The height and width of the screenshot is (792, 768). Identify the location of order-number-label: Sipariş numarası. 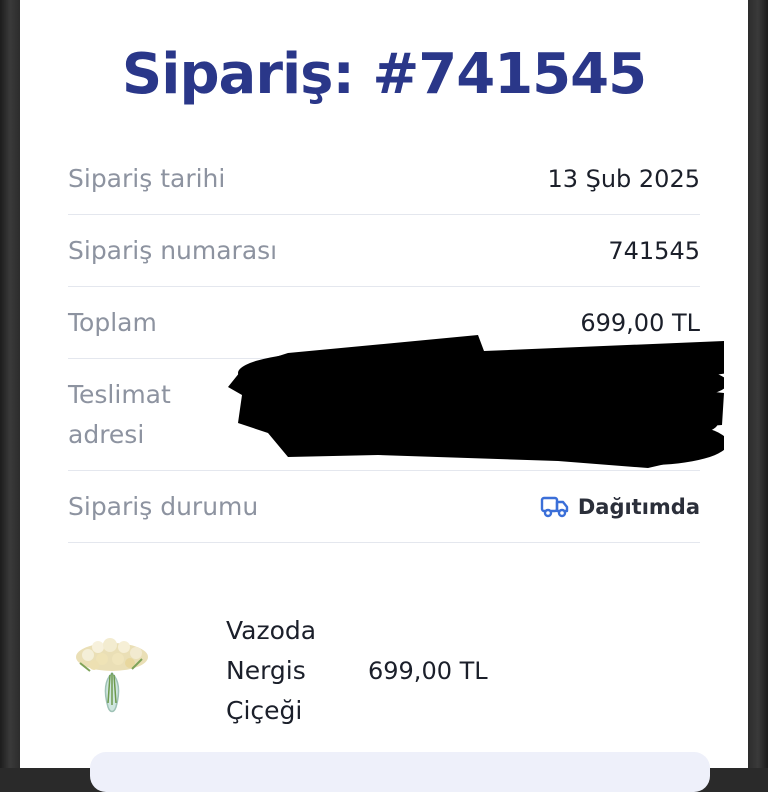
(173, 250).